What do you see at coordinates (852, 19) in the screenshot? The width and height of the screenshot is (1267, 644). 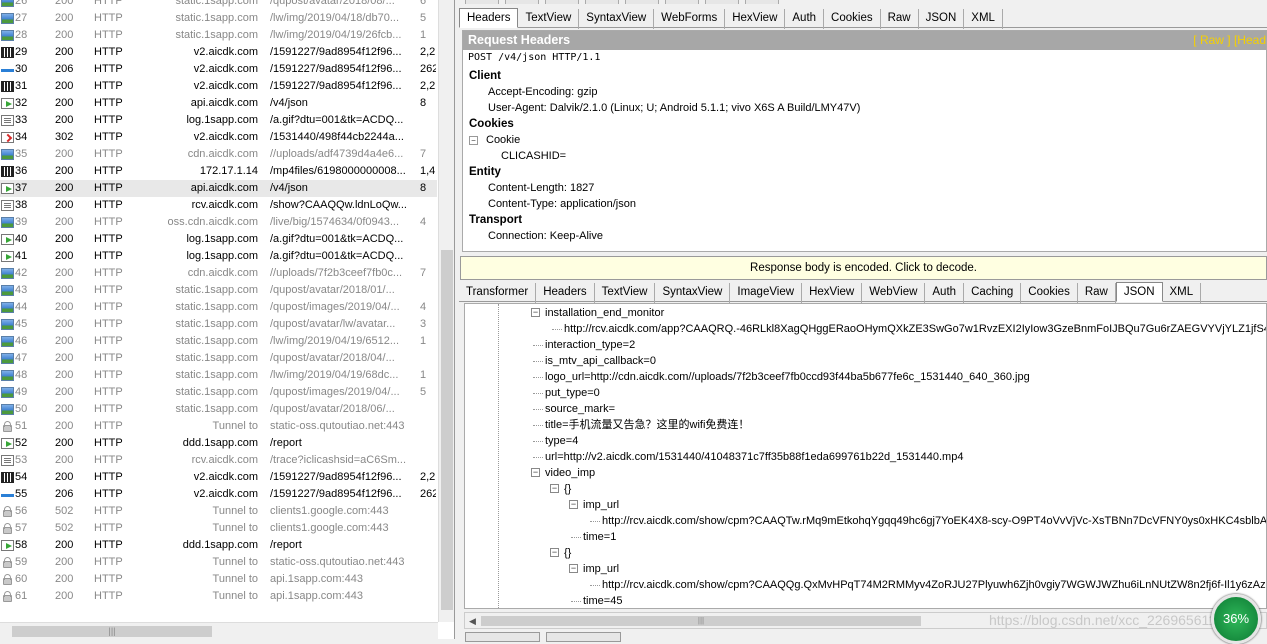 I see `request-tab-cookies: Cookies` at bounding box center [852, 19].